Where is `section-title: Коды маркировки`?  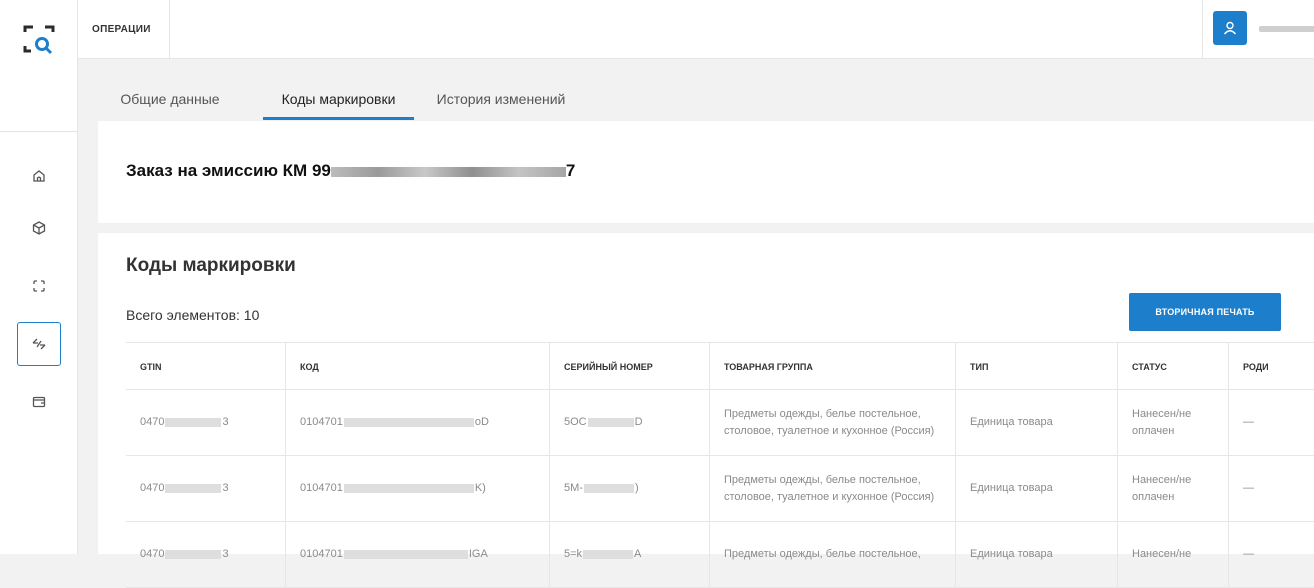
section-title: Коды маркировки is located at coordinates (211, 265).